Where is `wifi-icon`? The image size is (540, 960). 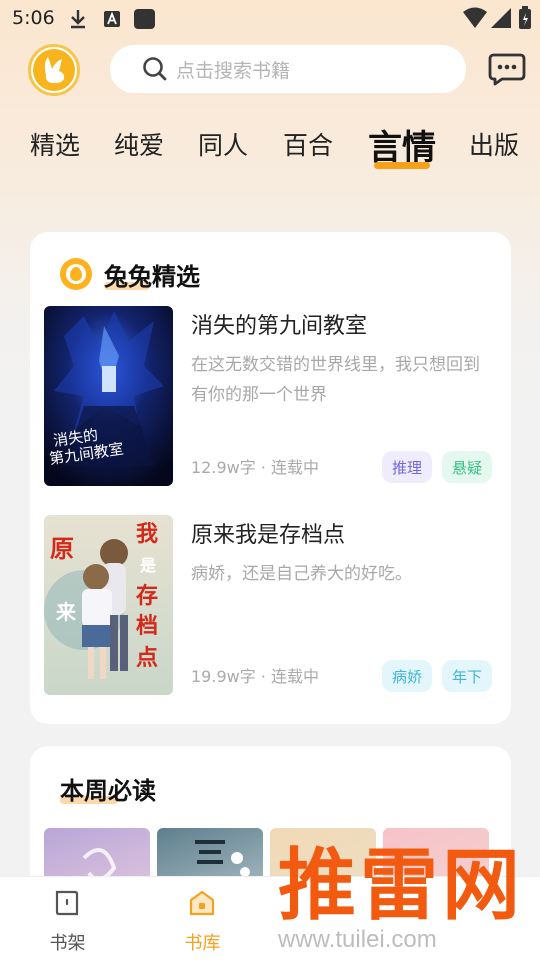
wifi-icon is located at coordinates (475, 17).